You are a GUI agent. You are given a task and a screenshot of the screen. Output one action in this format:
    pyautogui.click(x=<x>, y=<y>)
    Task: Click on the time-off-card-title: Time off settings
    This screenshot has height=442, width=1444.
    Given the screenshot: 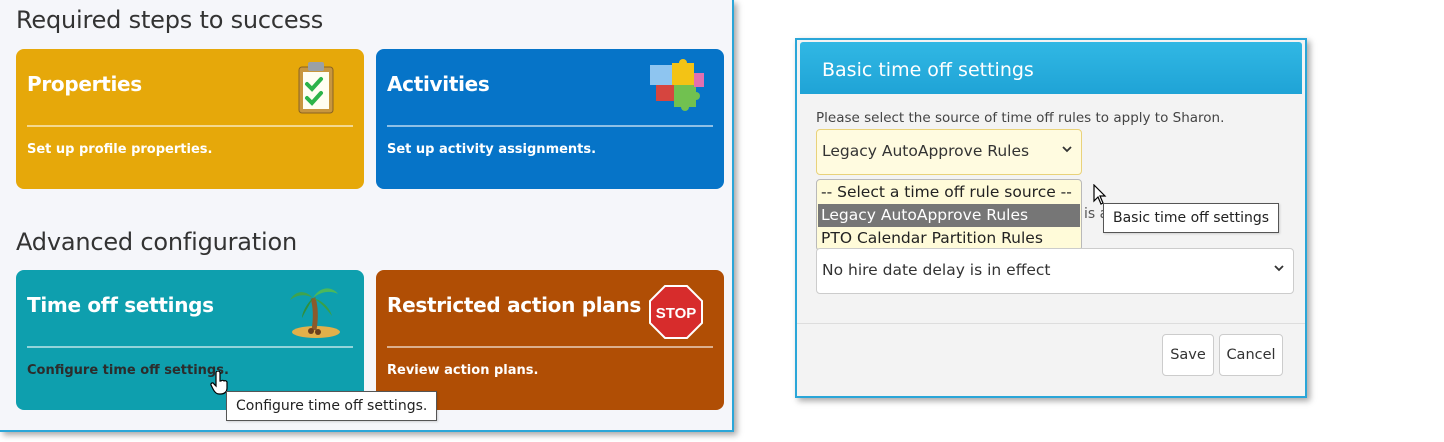 What is the action you would take?
    pyautogui.click(x=120, y=305)
    